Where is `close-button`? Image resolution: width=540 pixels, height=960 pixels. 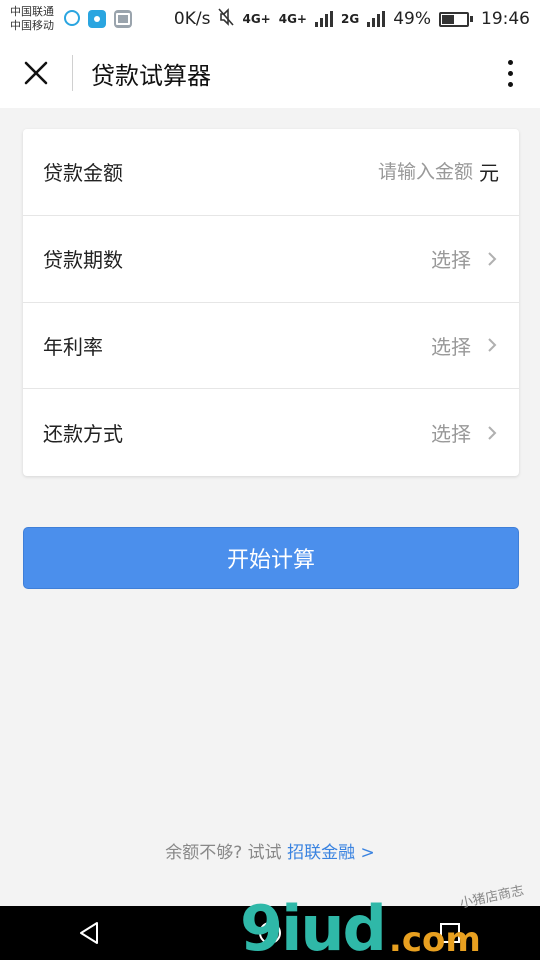
close-button is located at coordinates (36, 73).